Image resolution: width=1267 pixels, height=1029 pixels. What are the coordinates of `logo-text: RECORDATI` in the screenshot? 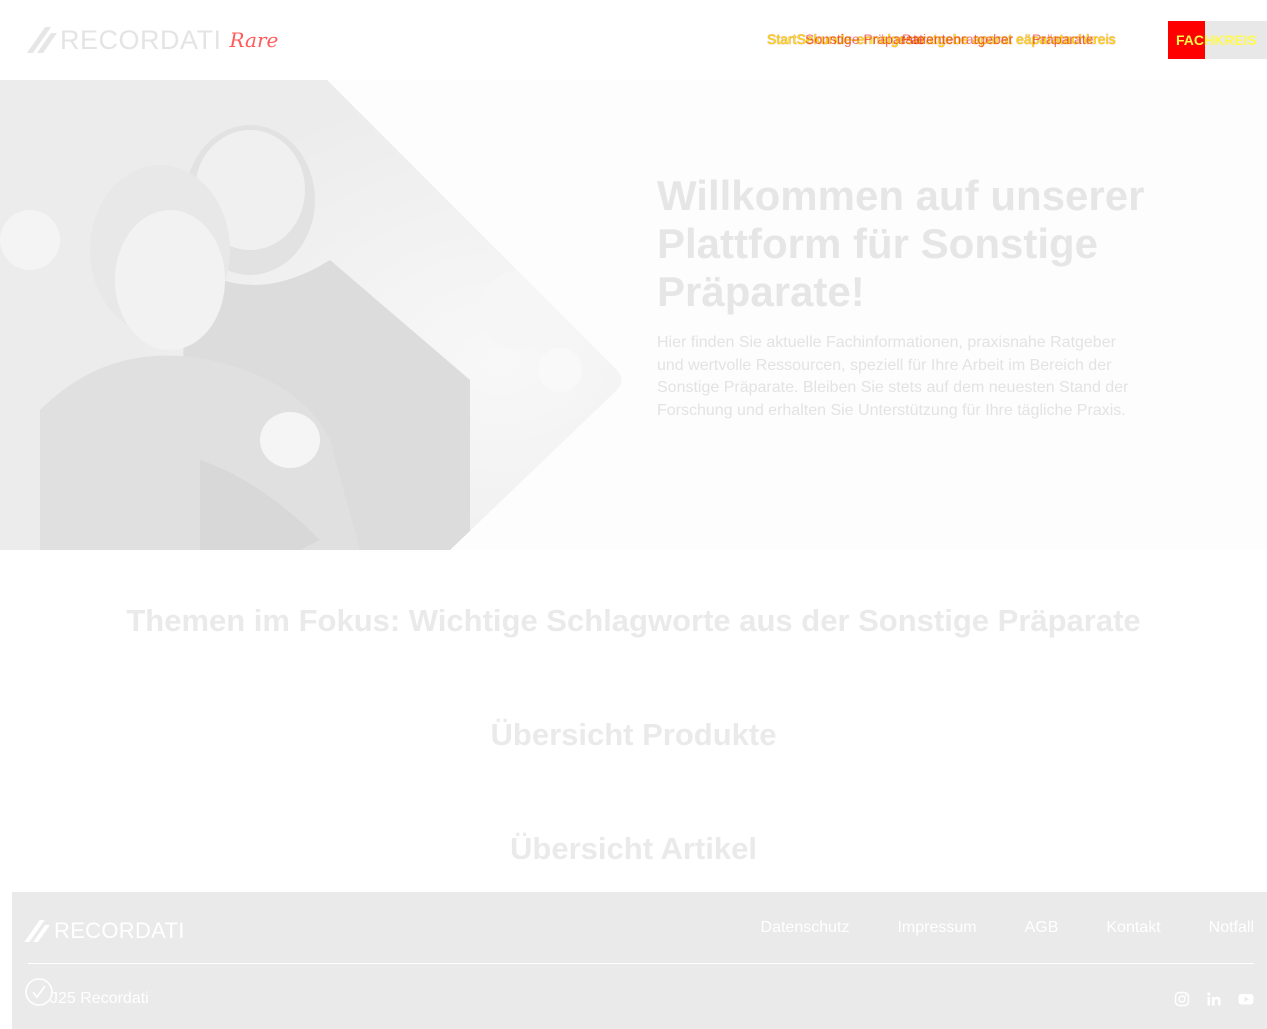 It's located at (141, 39).